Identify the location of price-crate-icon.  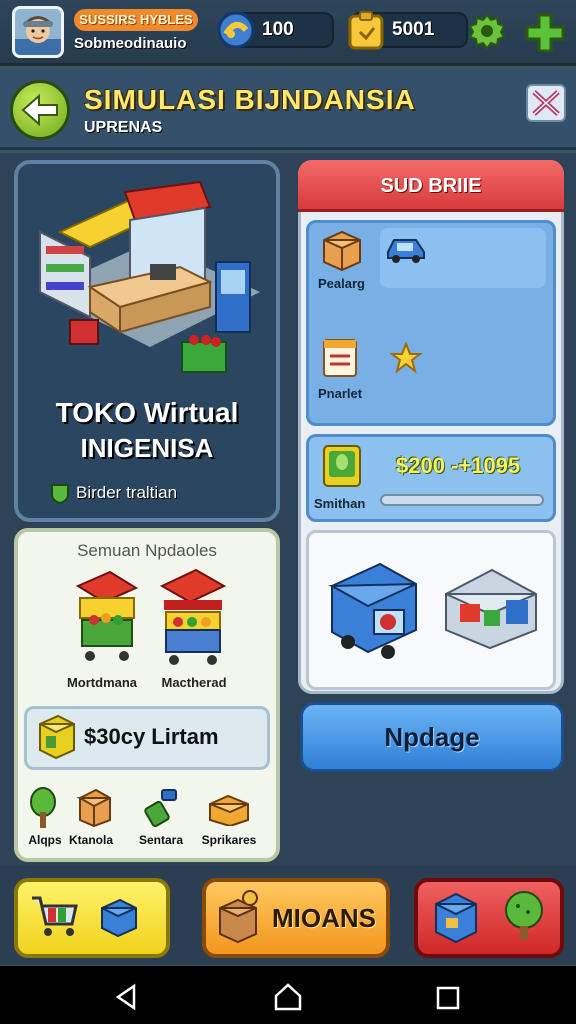
(56, 737).